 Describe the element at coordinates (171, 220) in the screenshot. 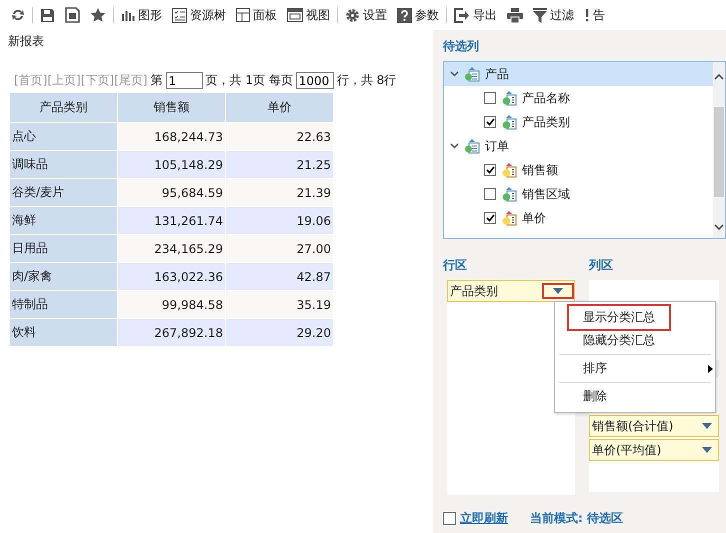

I see `table-cell: 131,261.74` at that location.